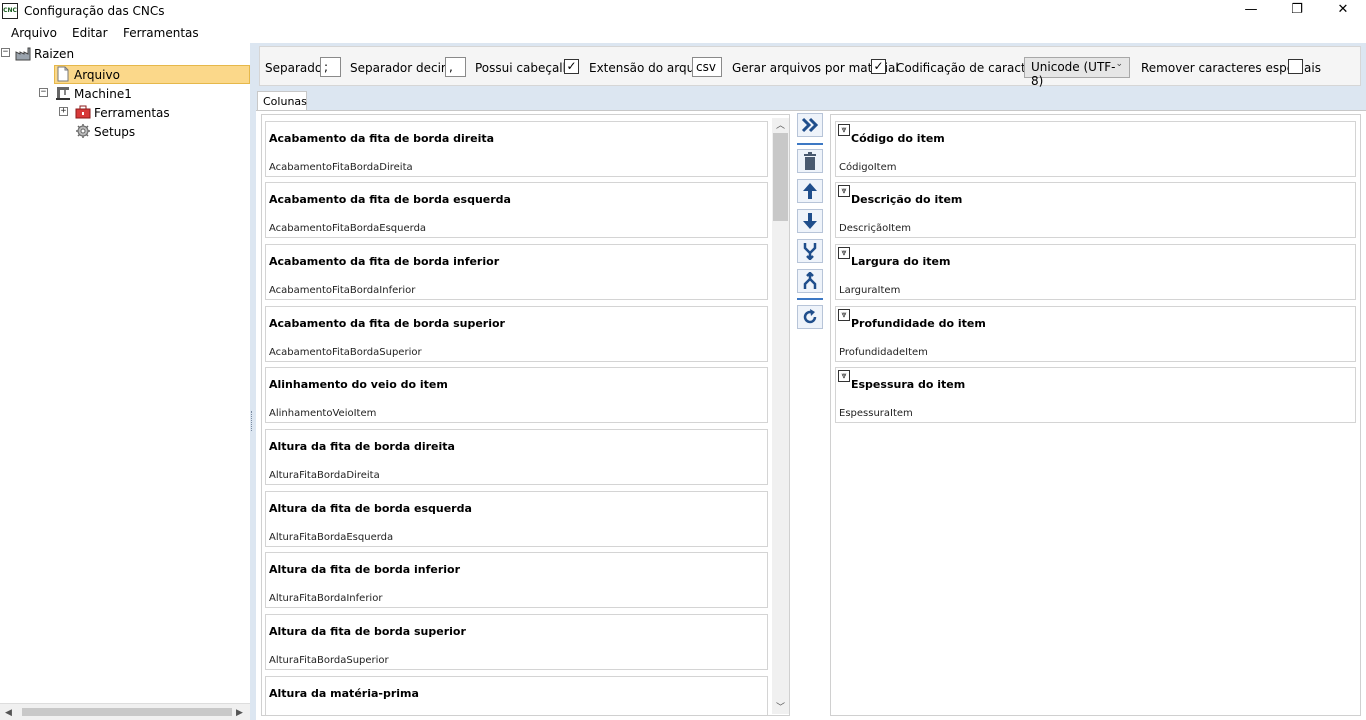 This screenshot has height=720, width=1366. Describe the element at coordinates (324, 475) in the screenshot. I see `column-field: AlturaFitaBordaDireita` at that location.